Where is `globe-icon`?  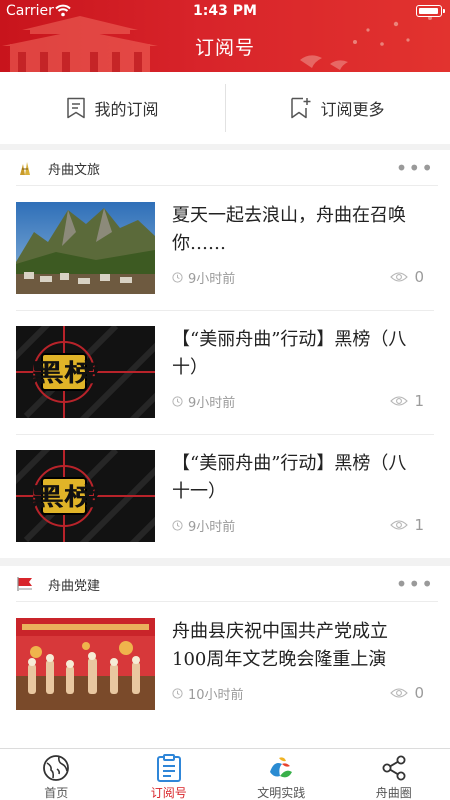
globe-icon is located at coordinates (56, 768).